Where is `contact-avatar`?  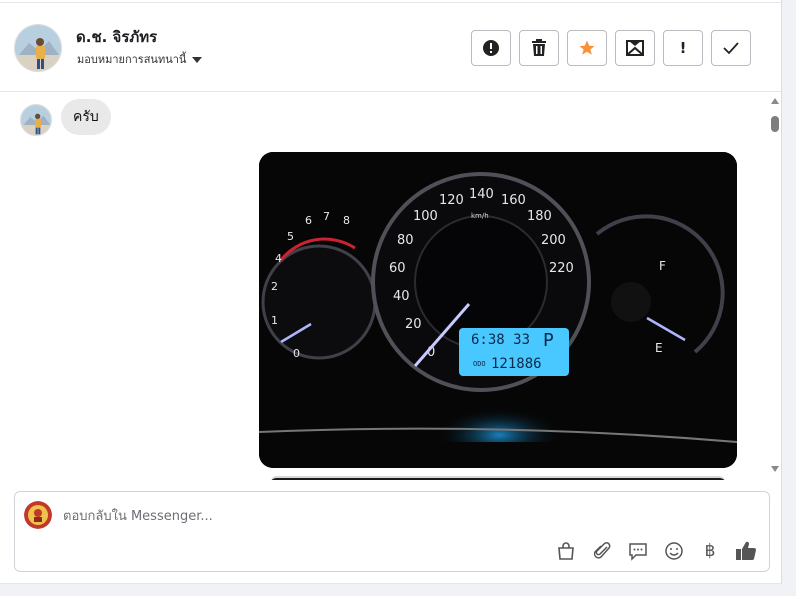 contact-avatar is located at coordinates (38, 48).